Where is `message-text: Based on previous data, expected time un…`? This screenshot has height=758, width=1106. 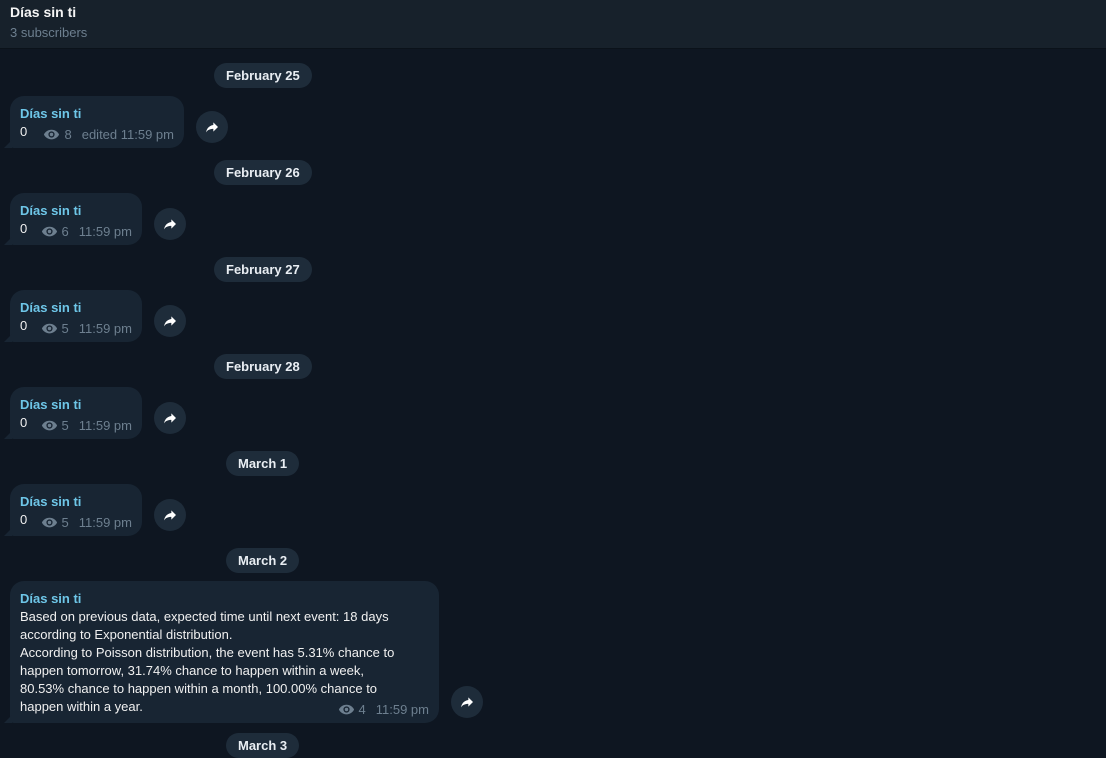 message-text: Based on previous data, expected time un… is located at coordinates (207, 661).